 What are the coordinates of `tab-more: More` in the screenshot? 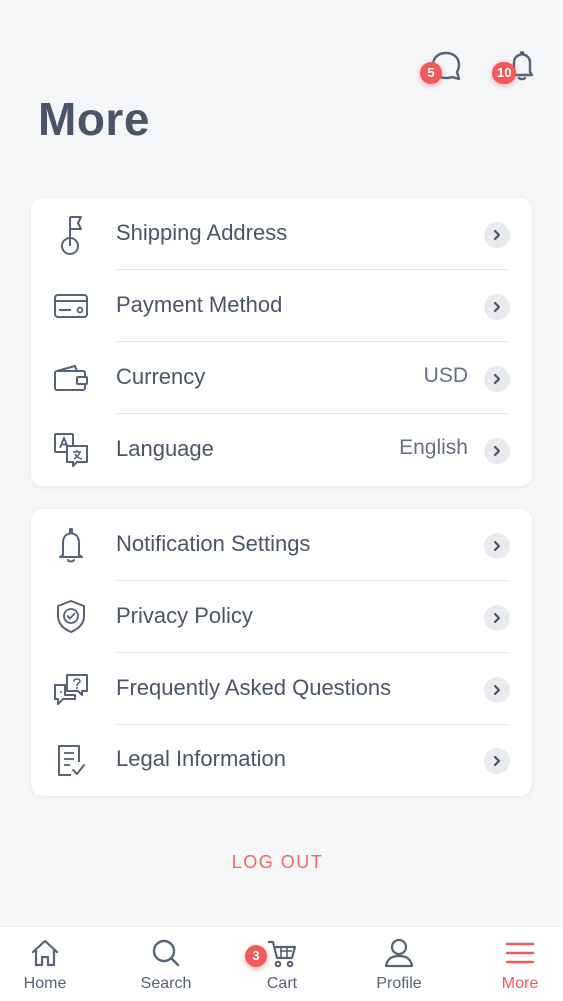 It's located at (519, 964).